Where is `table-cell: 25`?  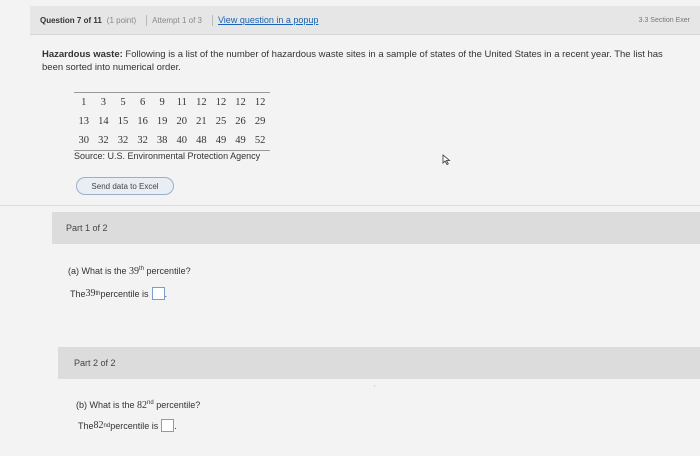 table-cell: 25 is located at coordinates (221, 121).